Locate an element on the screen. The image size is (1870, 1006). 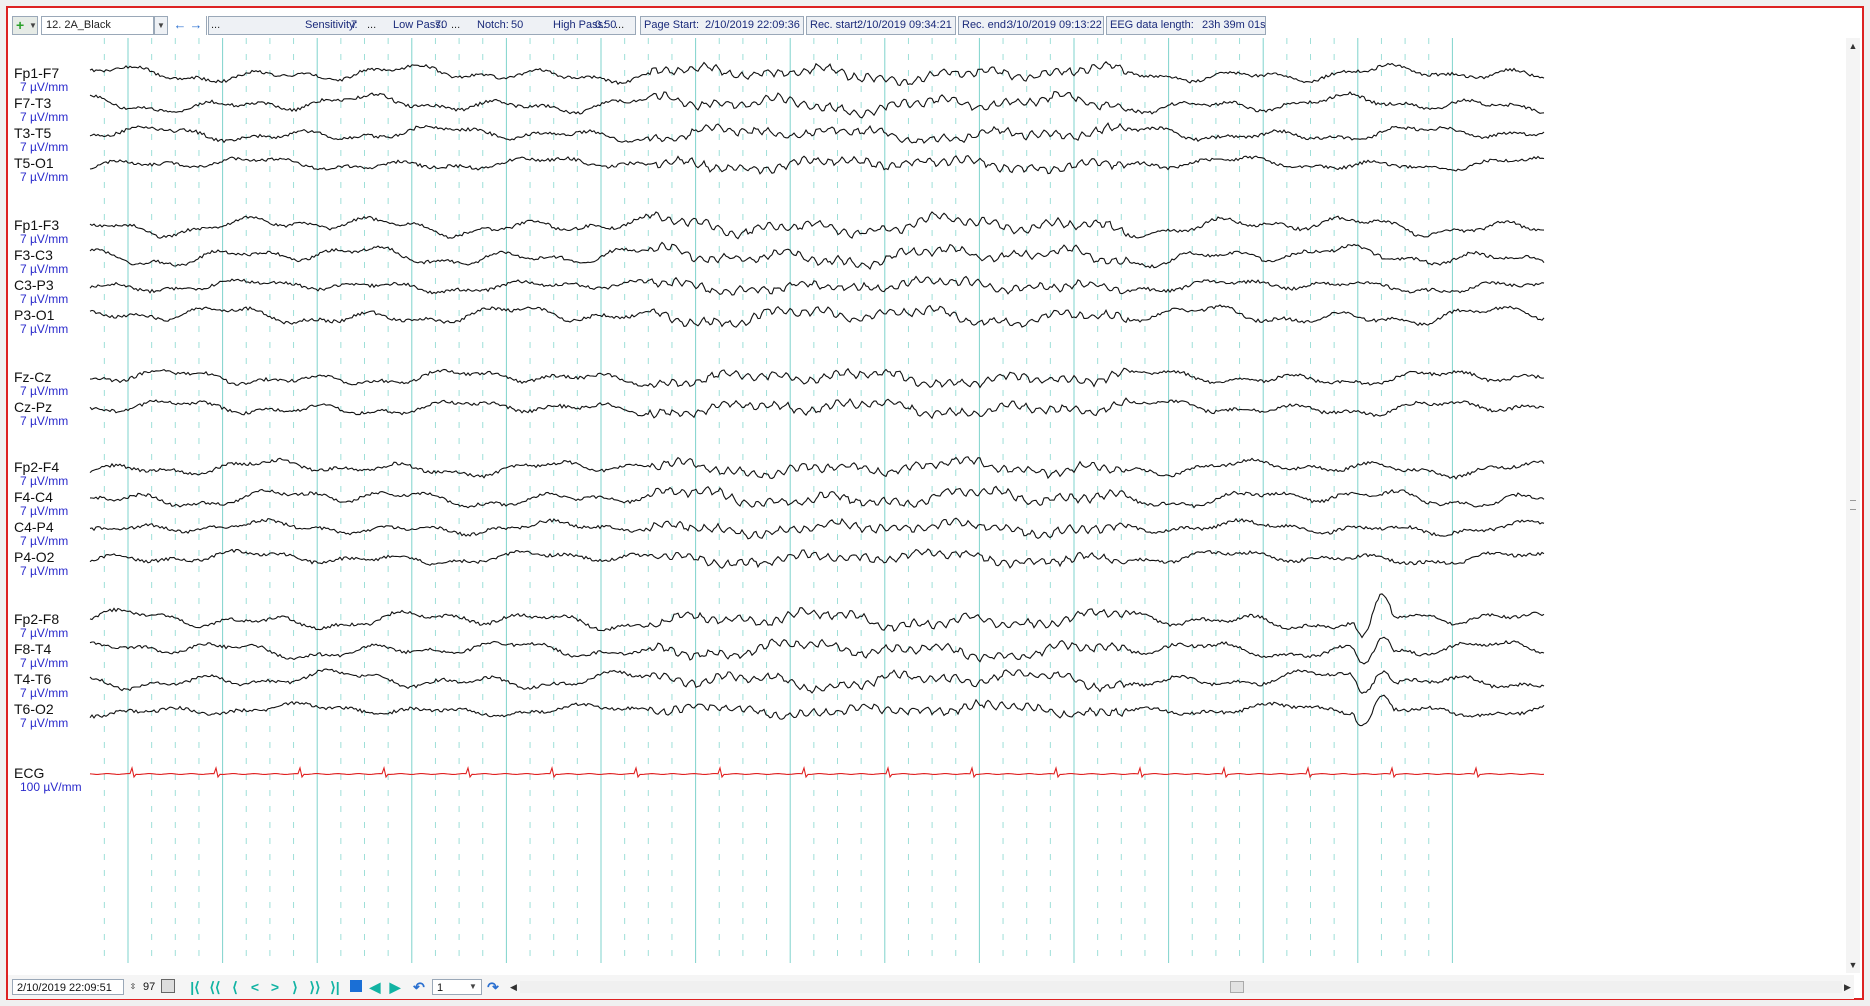
channel-name: F7-T3 is located at coordinates (32, 103).